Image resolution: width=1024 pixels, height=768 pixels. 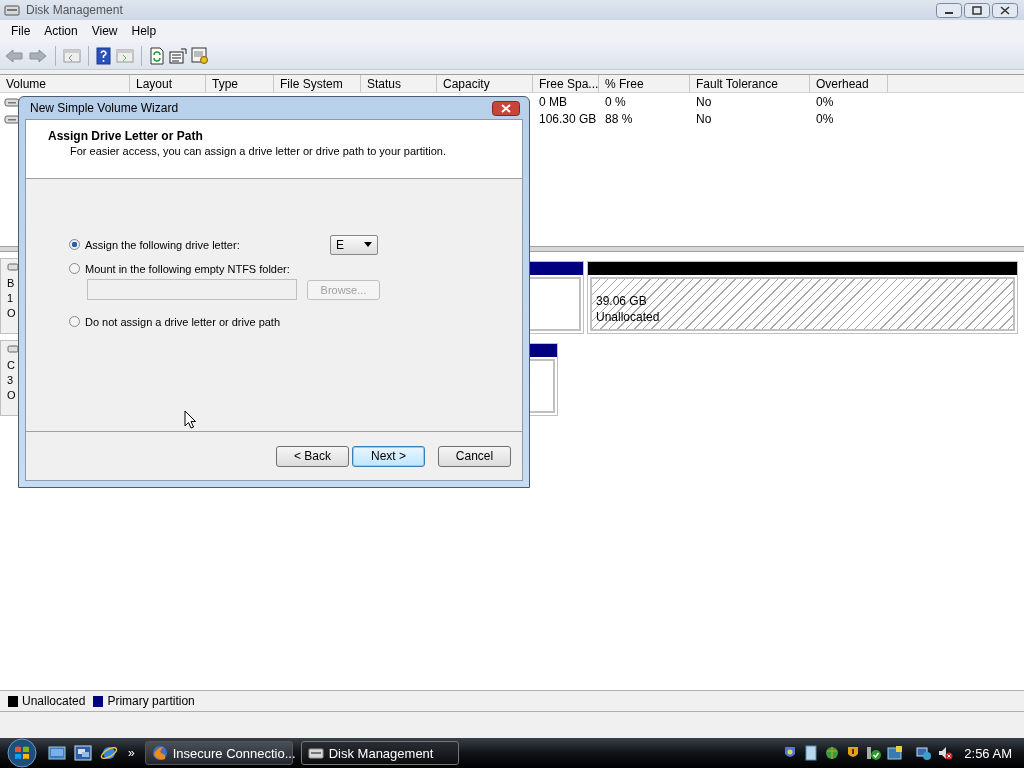 What do you see at coordinates (849, 83) in the screenshot?
I see `column-header: Overhead` at bounding box center [849, 83].